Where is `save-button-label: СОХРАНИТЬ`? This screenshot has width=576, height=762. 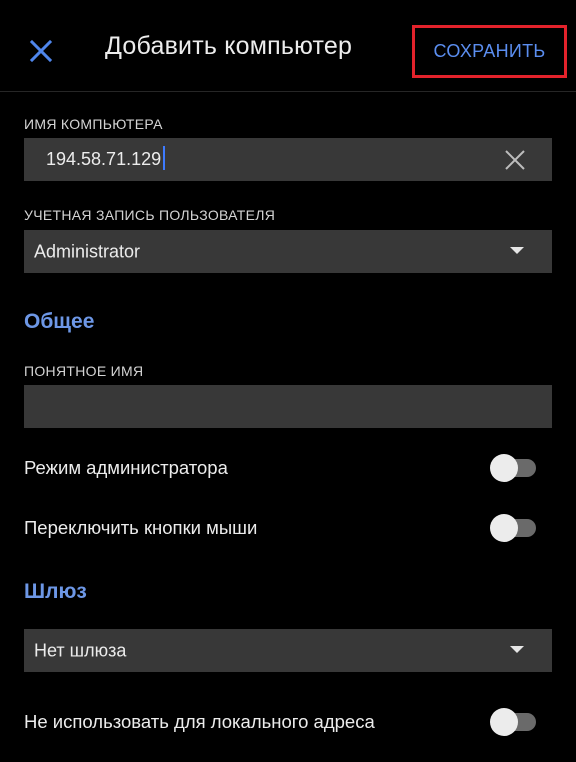
save-button-label: СОХРАНИТЬ is located at coordinates (489, 51).